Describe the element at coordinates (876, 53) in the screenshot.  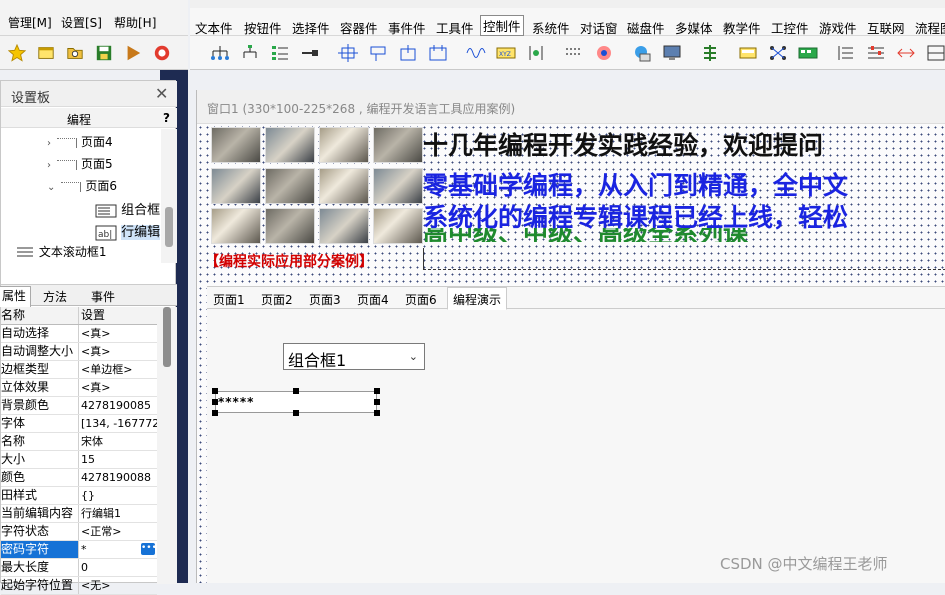
I see `sliders-icon` at that location.